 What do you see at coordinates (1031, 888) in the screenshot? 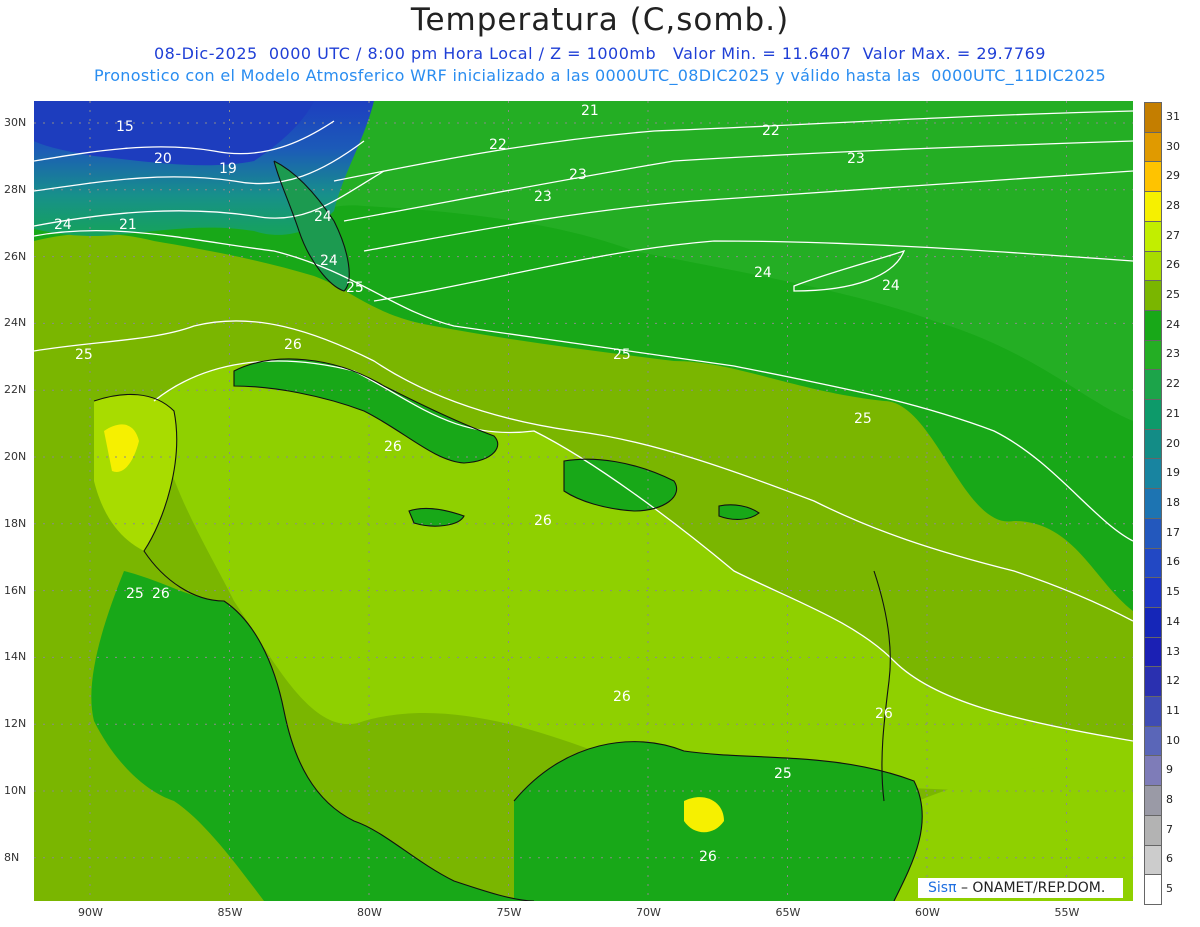
I see `credit-text: – ONAMET/REP.DOM.` at bounding box center [1031, 888].